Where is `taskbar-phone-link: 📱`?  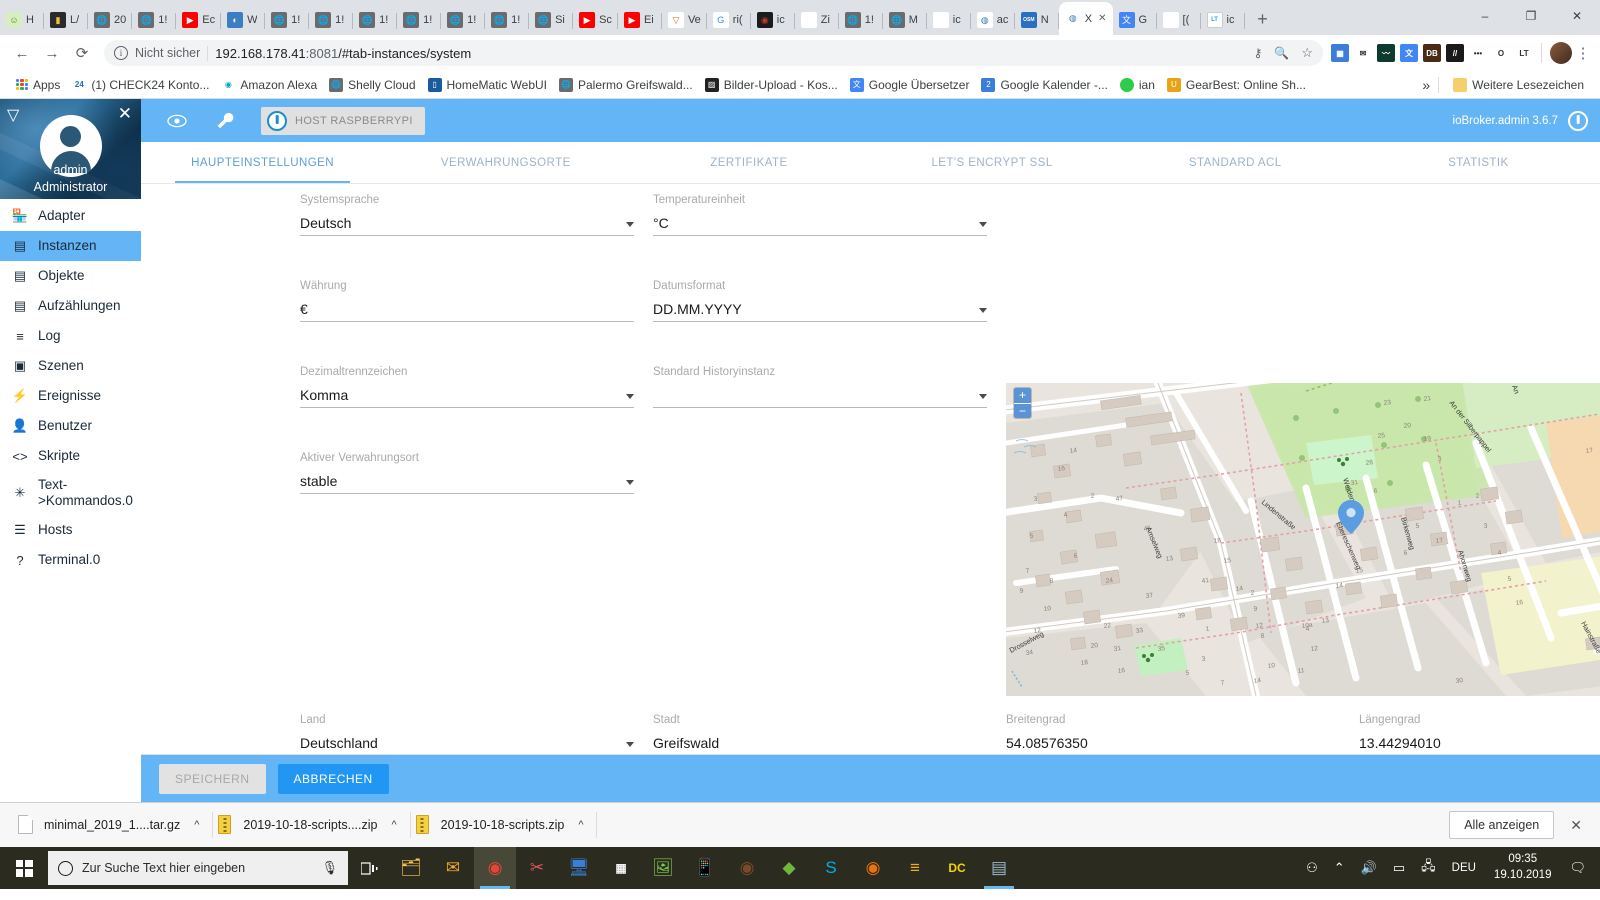
taskbar-phone-link: 📱 is located at coordinates (705, 868).